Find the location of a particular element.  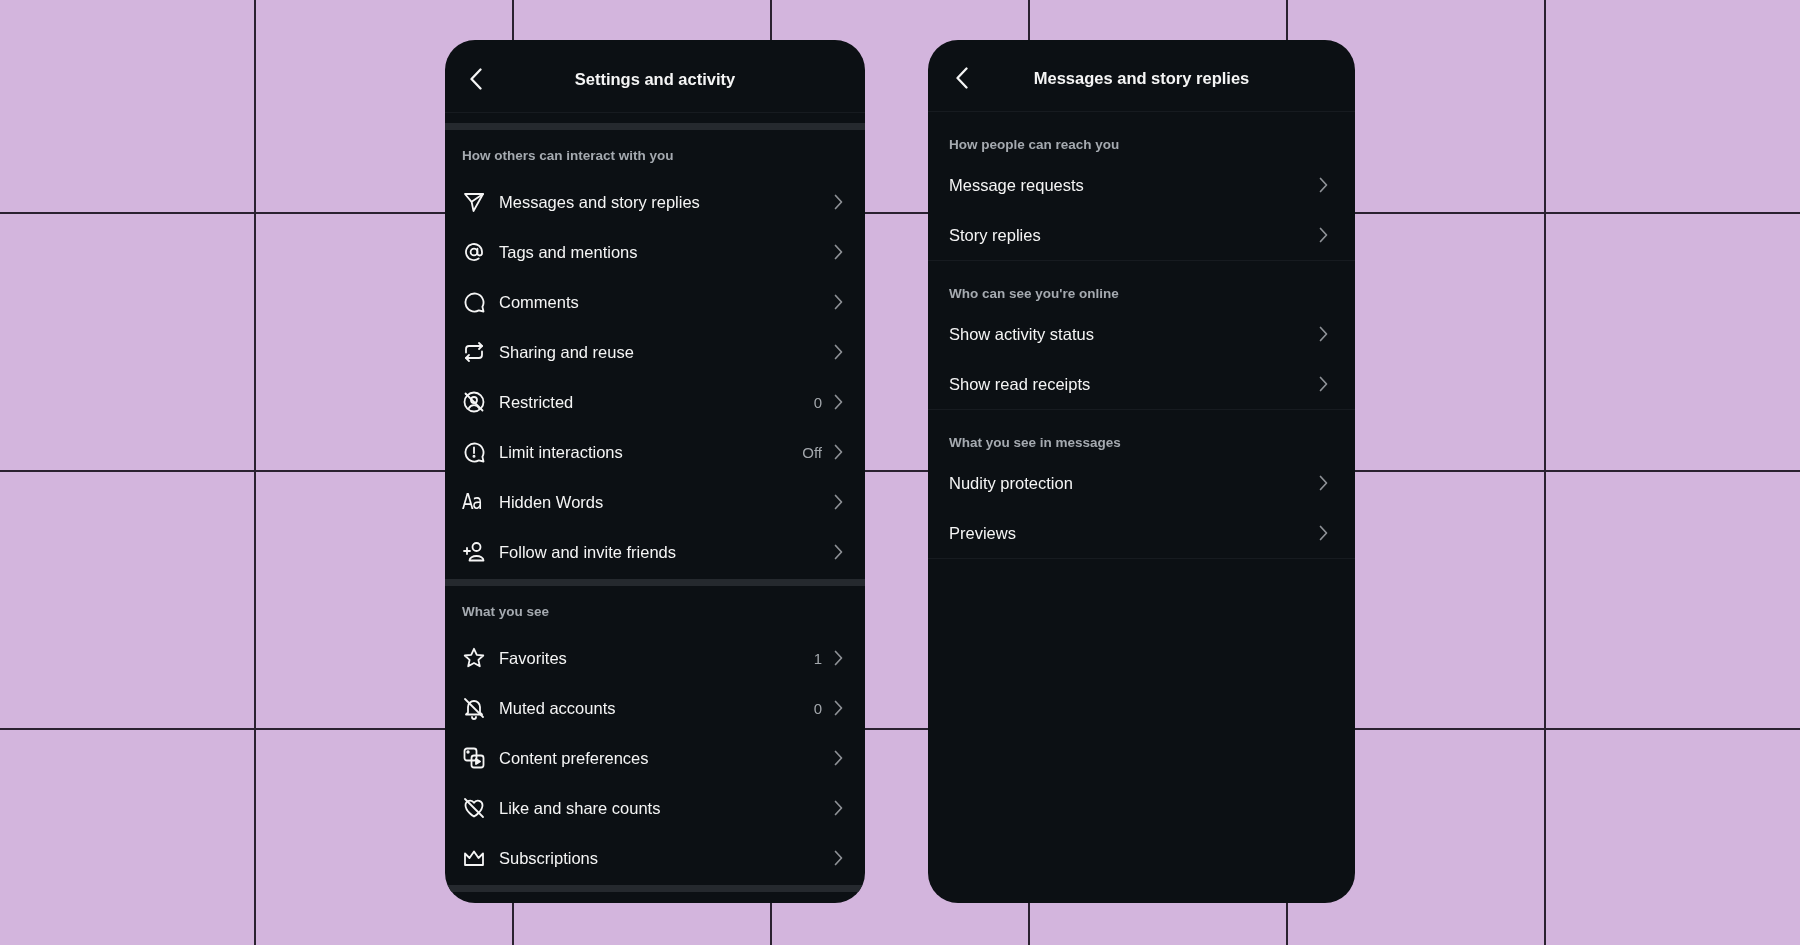

repeat-arrows-icon is located at coordinates (474, 352).